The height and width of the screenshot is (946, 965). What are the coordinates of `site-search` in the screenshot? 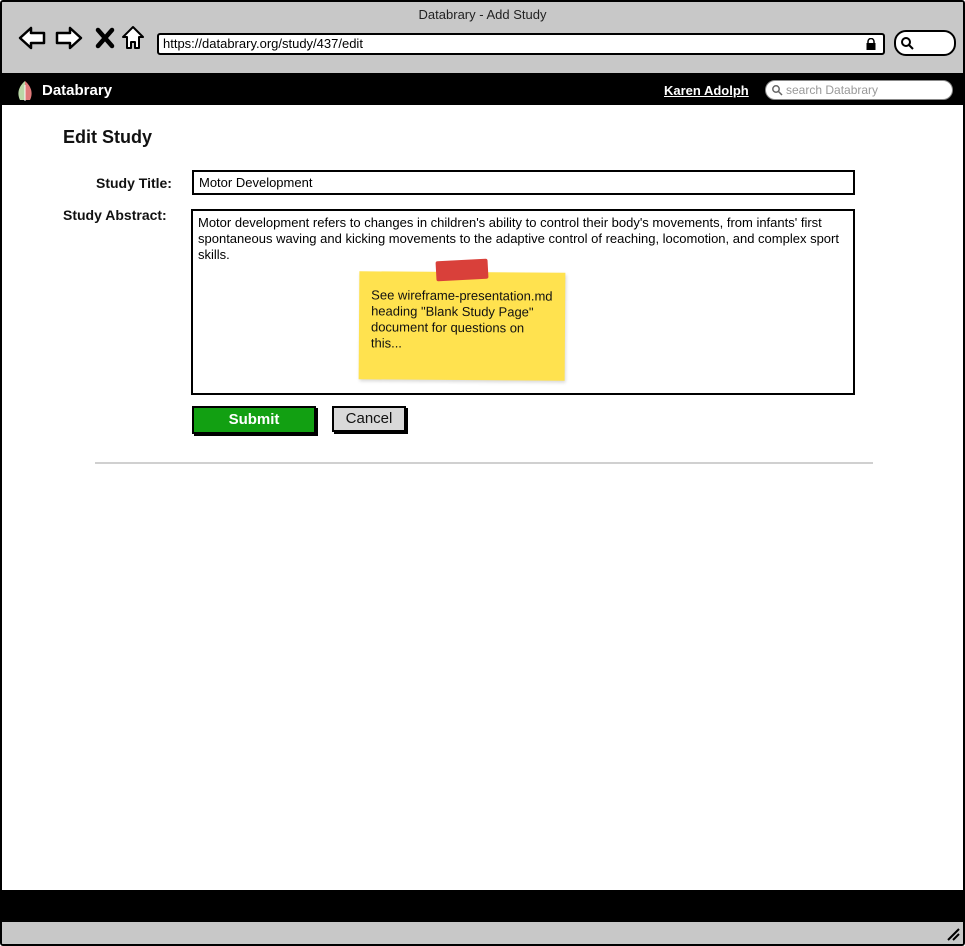 It's located at (859, 90).